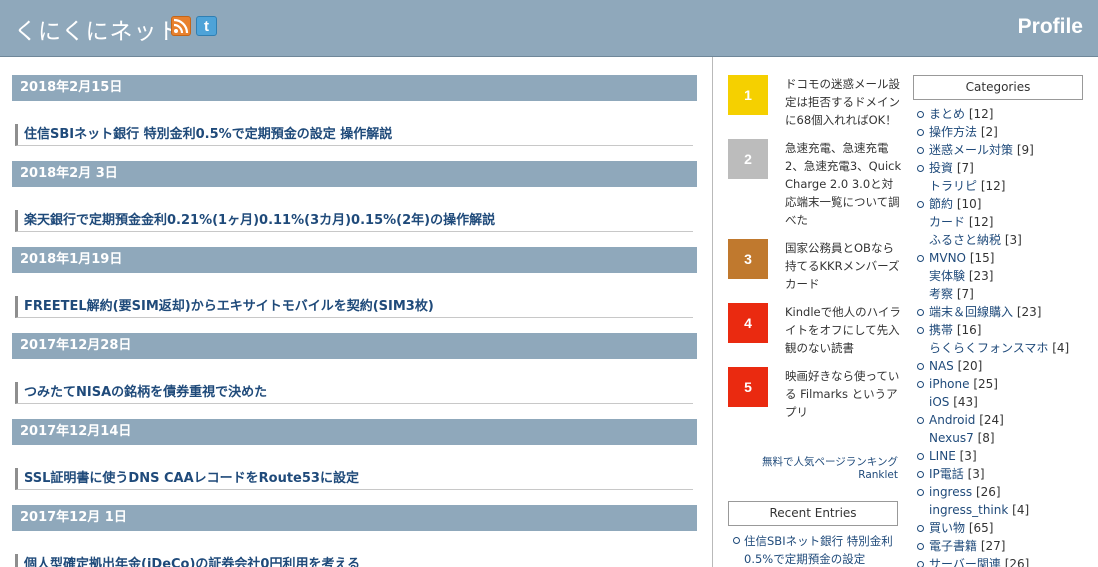 This screenshot has height=567, width=1098. I want to click on category-link: カード, so click(947, 222).